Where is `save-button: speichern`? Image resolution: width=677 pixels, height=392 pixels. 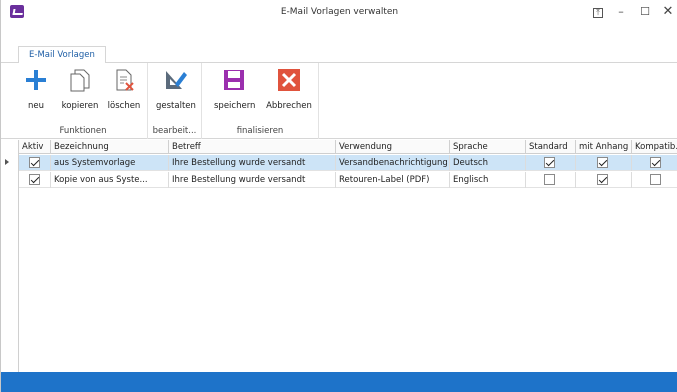
save-button: speichern is located at coordinates (235, 89).